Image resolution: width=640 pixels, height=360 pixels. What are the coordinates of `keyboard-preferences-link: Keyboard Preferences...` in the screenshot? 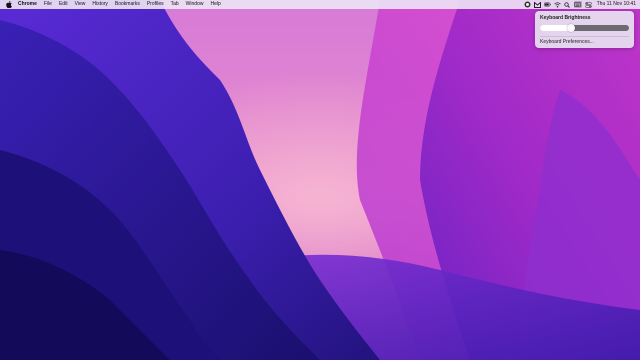 It's located at (567, 42).